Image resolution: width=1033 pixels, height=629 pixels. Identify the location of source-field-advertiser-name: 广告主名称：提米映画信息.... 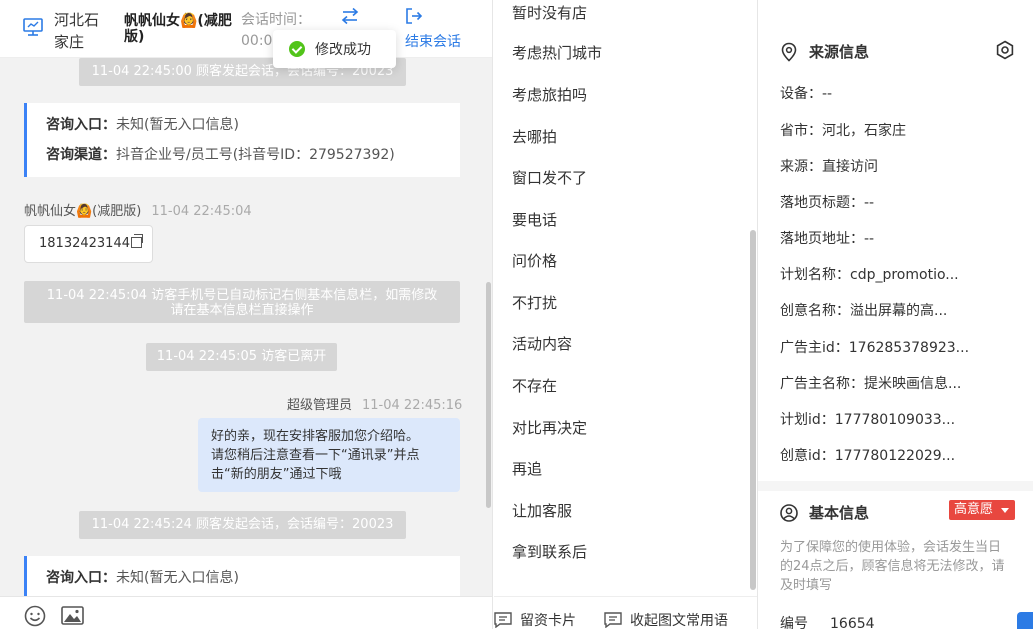
(871, 384).